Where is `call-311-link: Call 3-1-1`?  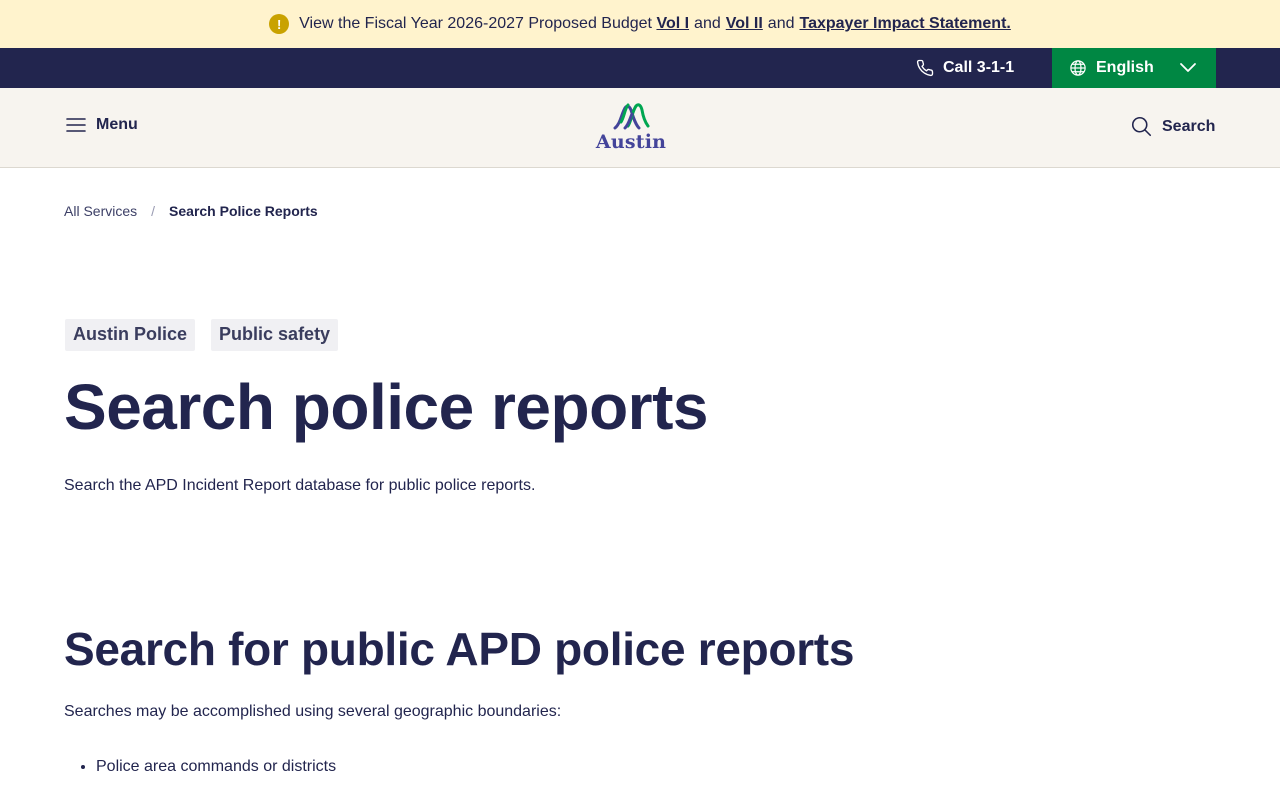
call-311-link: Call 3-1-1 is located at coordinates (965, 68).